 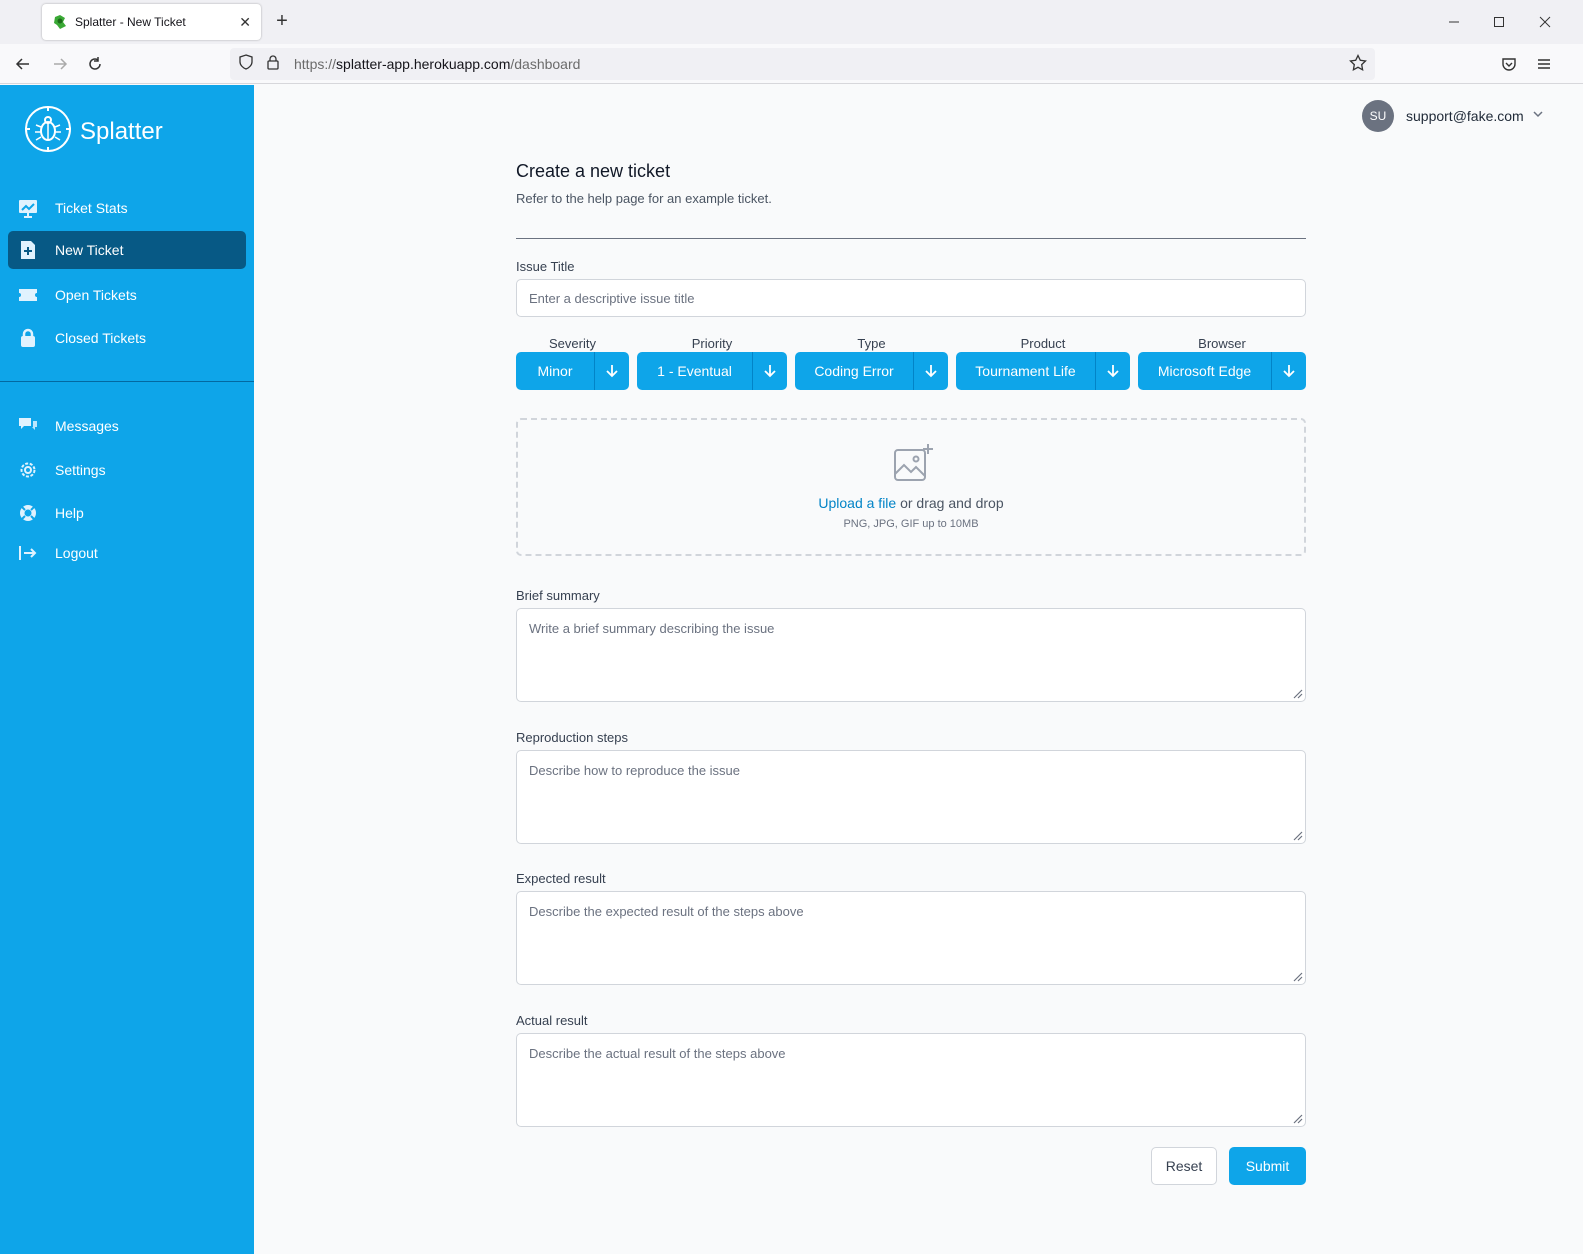 I want to click on app-logo: Splatter, so click(x=93, y=131).